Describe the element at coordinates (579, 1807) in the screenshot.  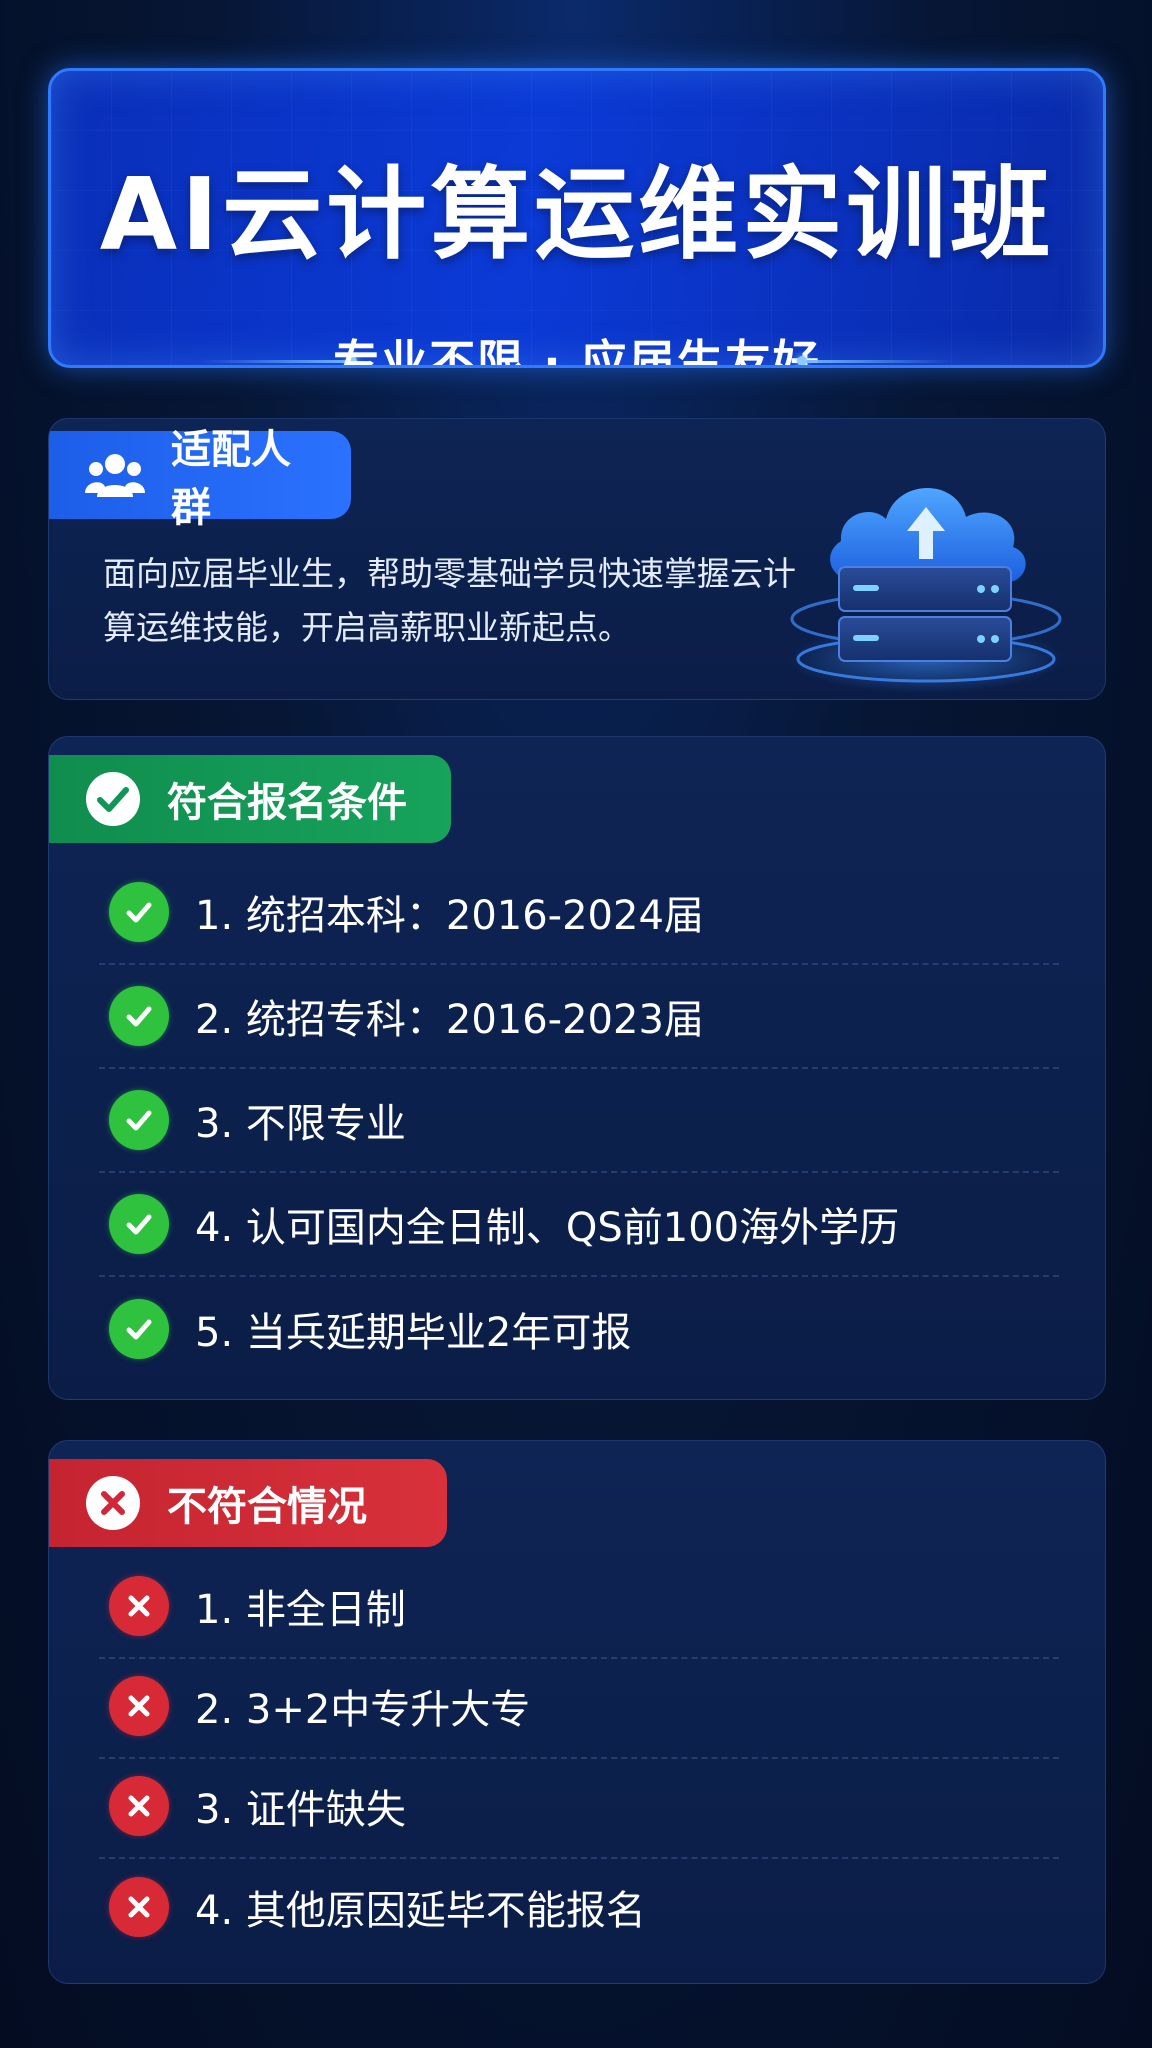
I see `list-item: 3. 证件缺失` at that location.